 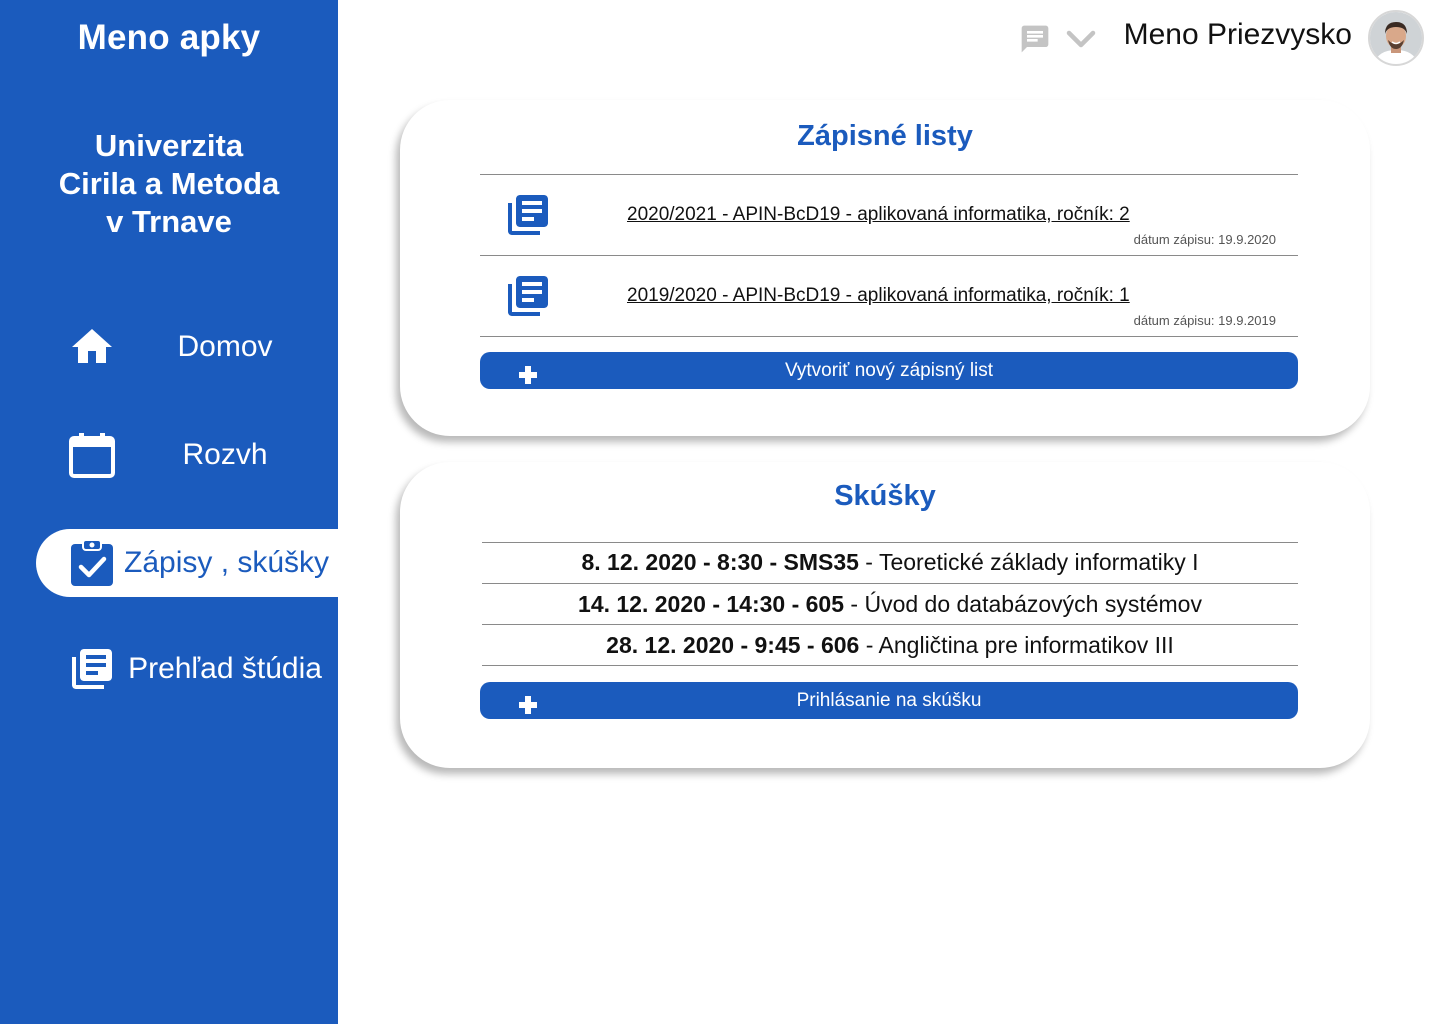 What do you see at coordinates (885, 136) in the screenshot?
I see `enrollment-sheets-title: Zápisné listy` at bounding box center [885, 136].